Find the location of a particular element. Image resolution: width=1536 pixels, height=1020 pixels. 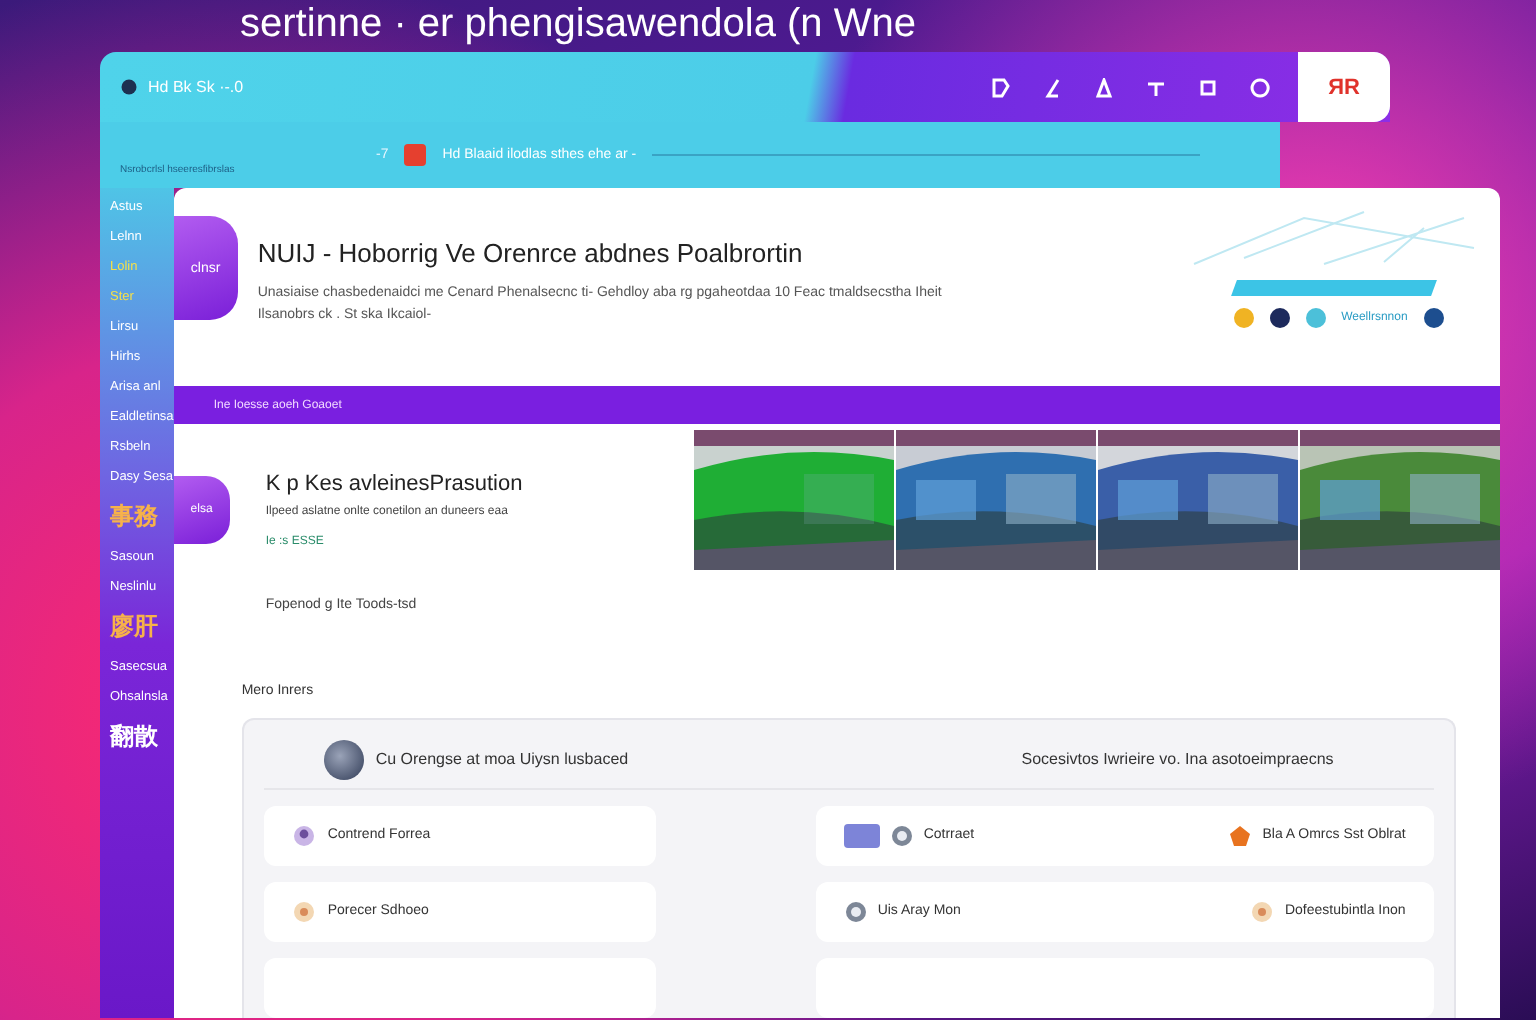

panel-subheading: Socesivtos Iwrieire vo. Ina asotoeimpraecns is located at coordinates (1177, 759).